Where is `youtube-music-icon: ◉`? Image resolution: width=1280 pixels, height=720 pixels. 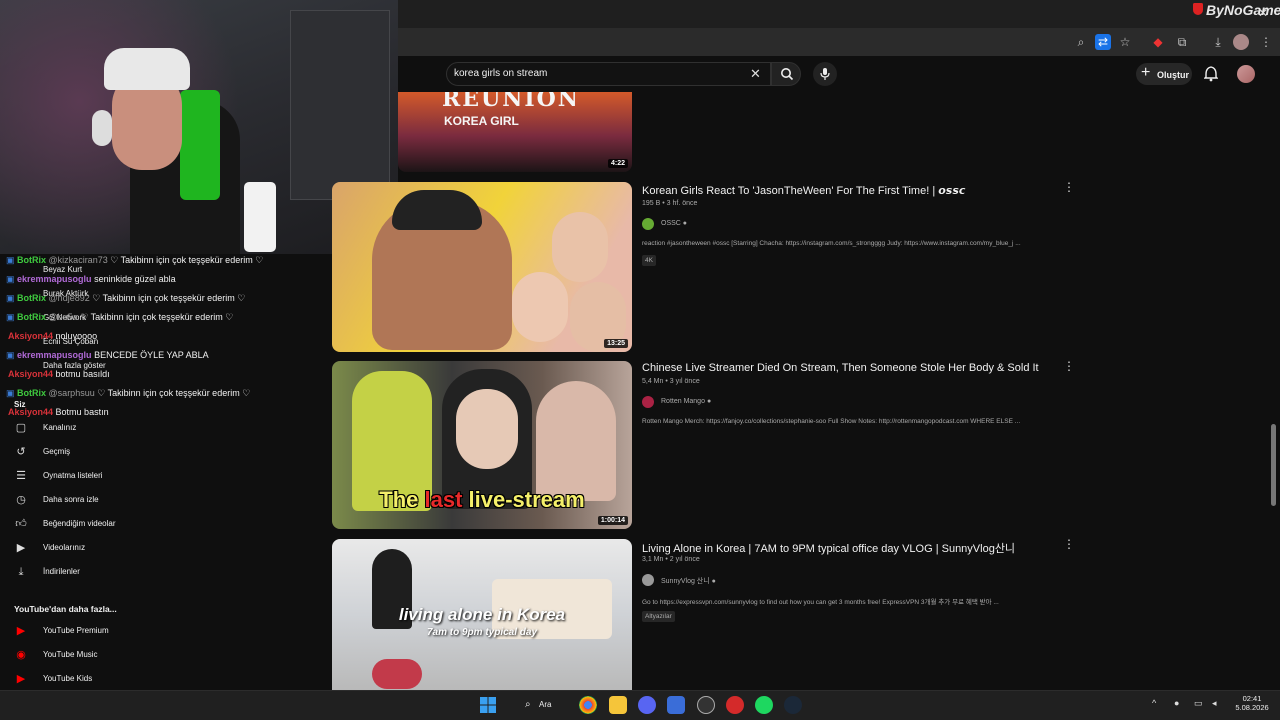
youtube-music-icon: ◉ is located at coordinates (21, 655).